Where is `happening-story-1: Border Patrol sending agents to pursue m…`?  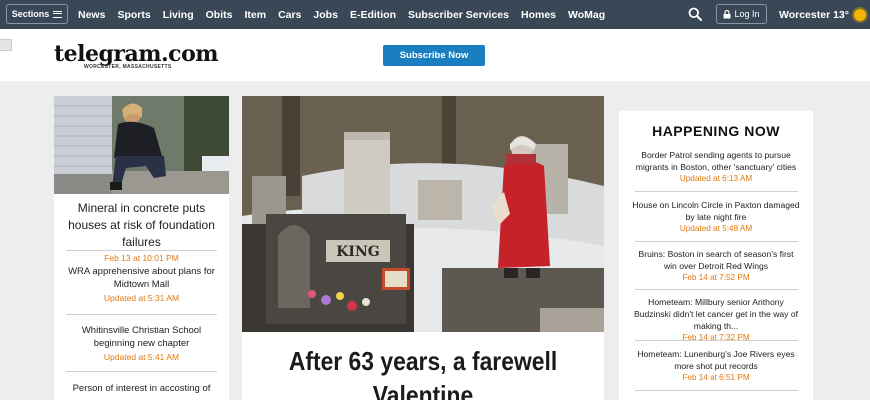 happening-story-1: Border Patrol sending agents to pursue m… is located at coordinates (716, 166).